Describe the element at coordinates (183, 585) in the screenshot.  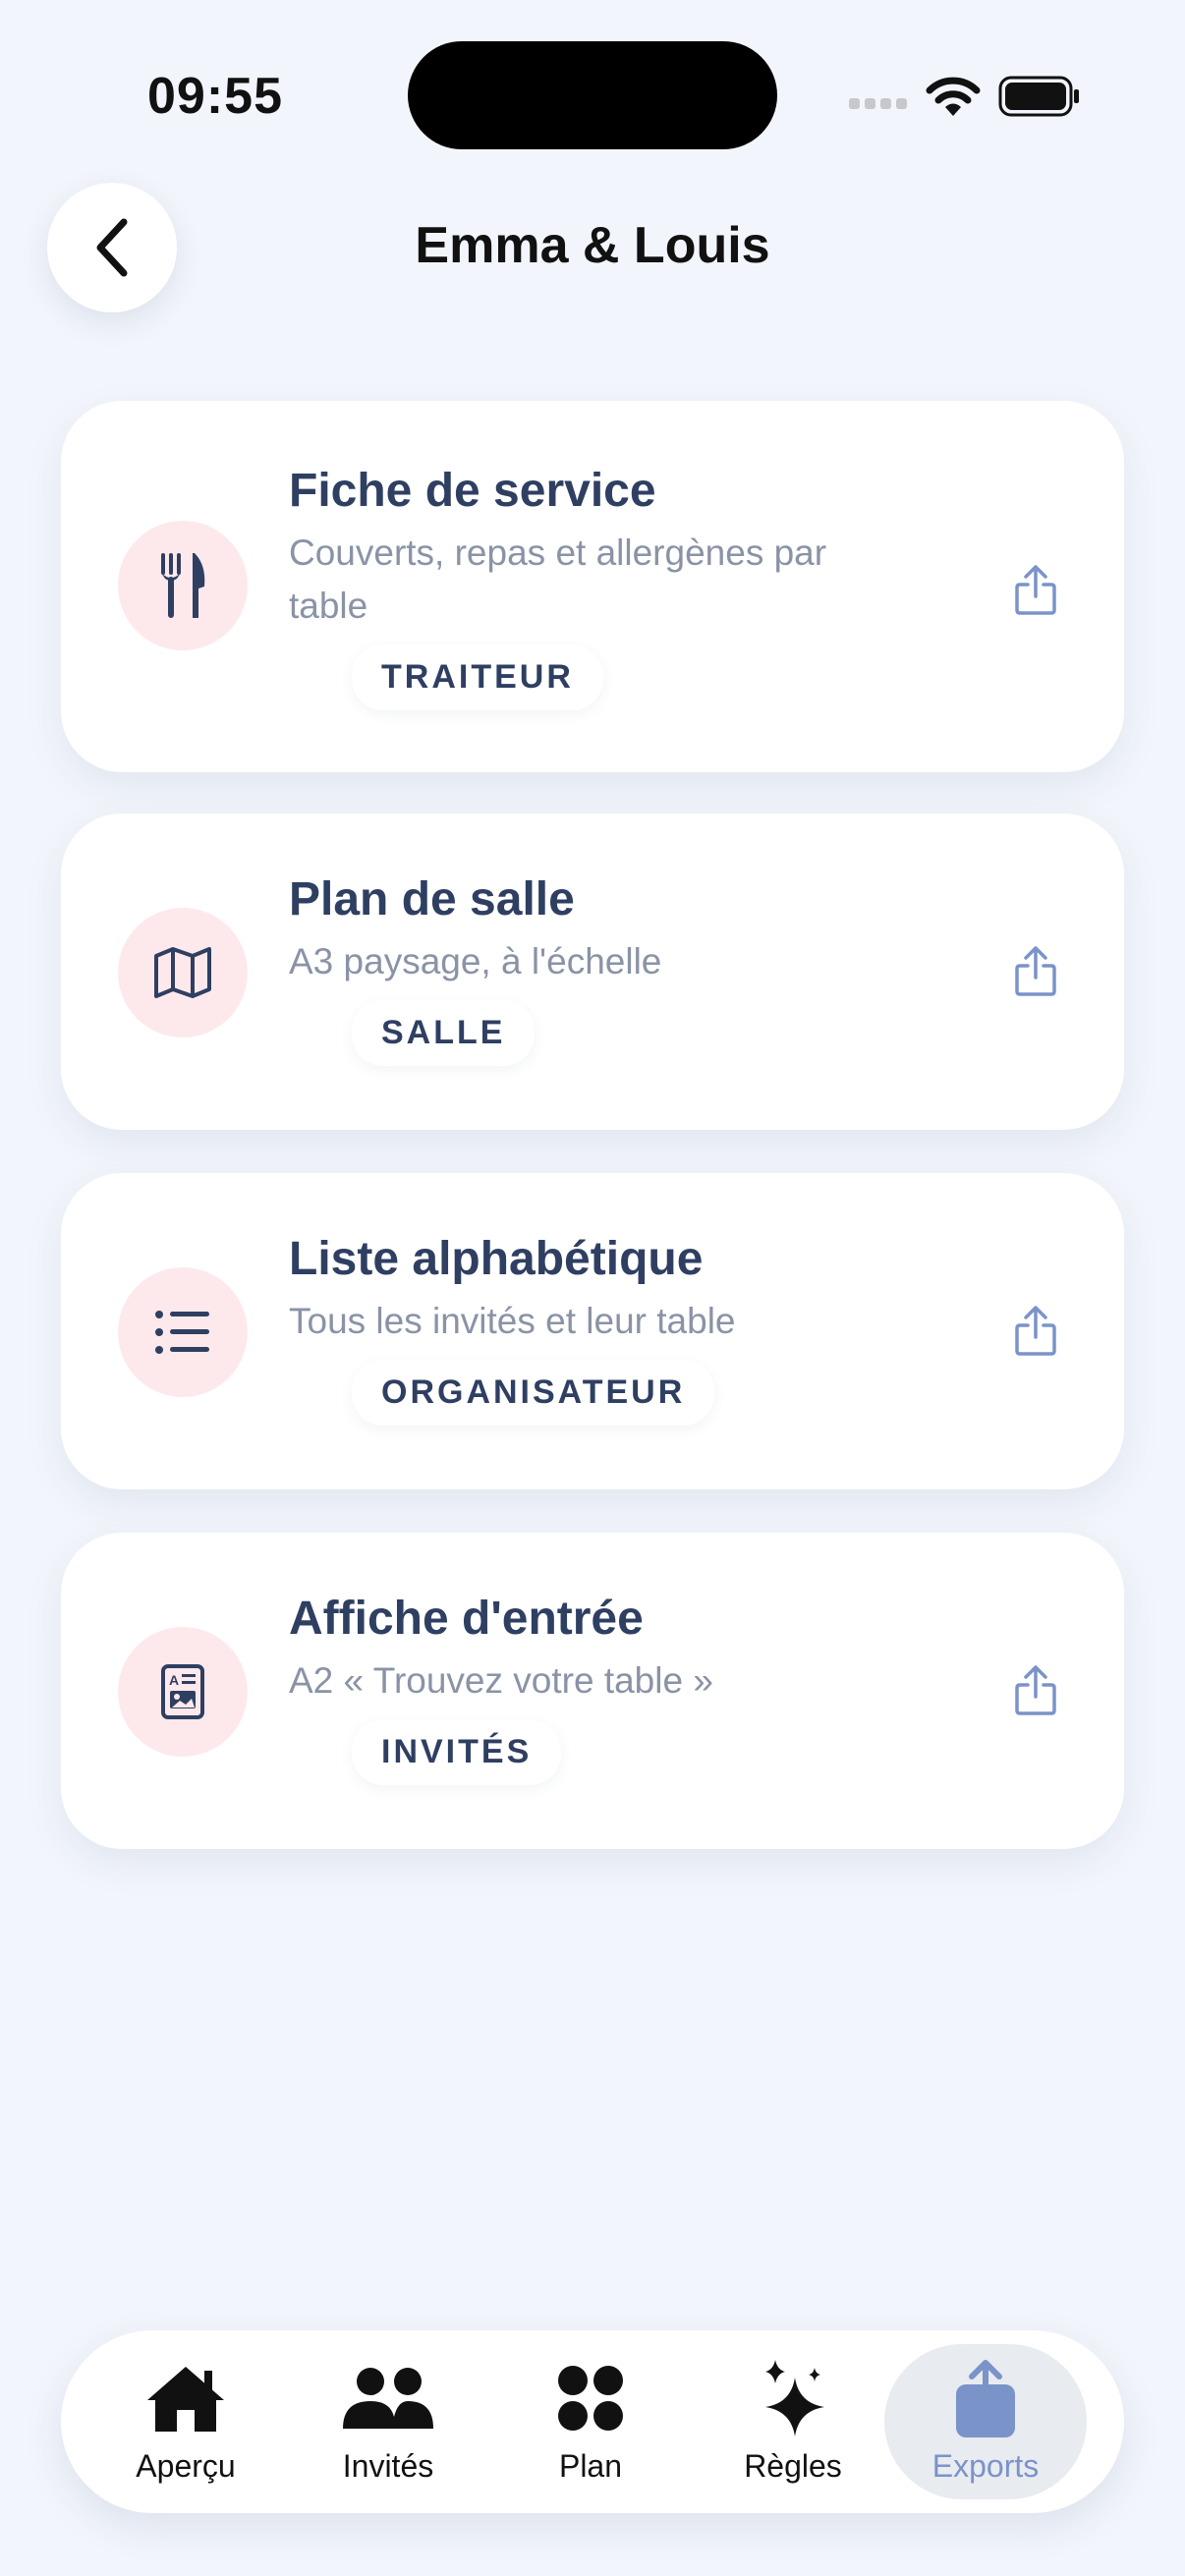
I see `fork-knife-icon` at that location.